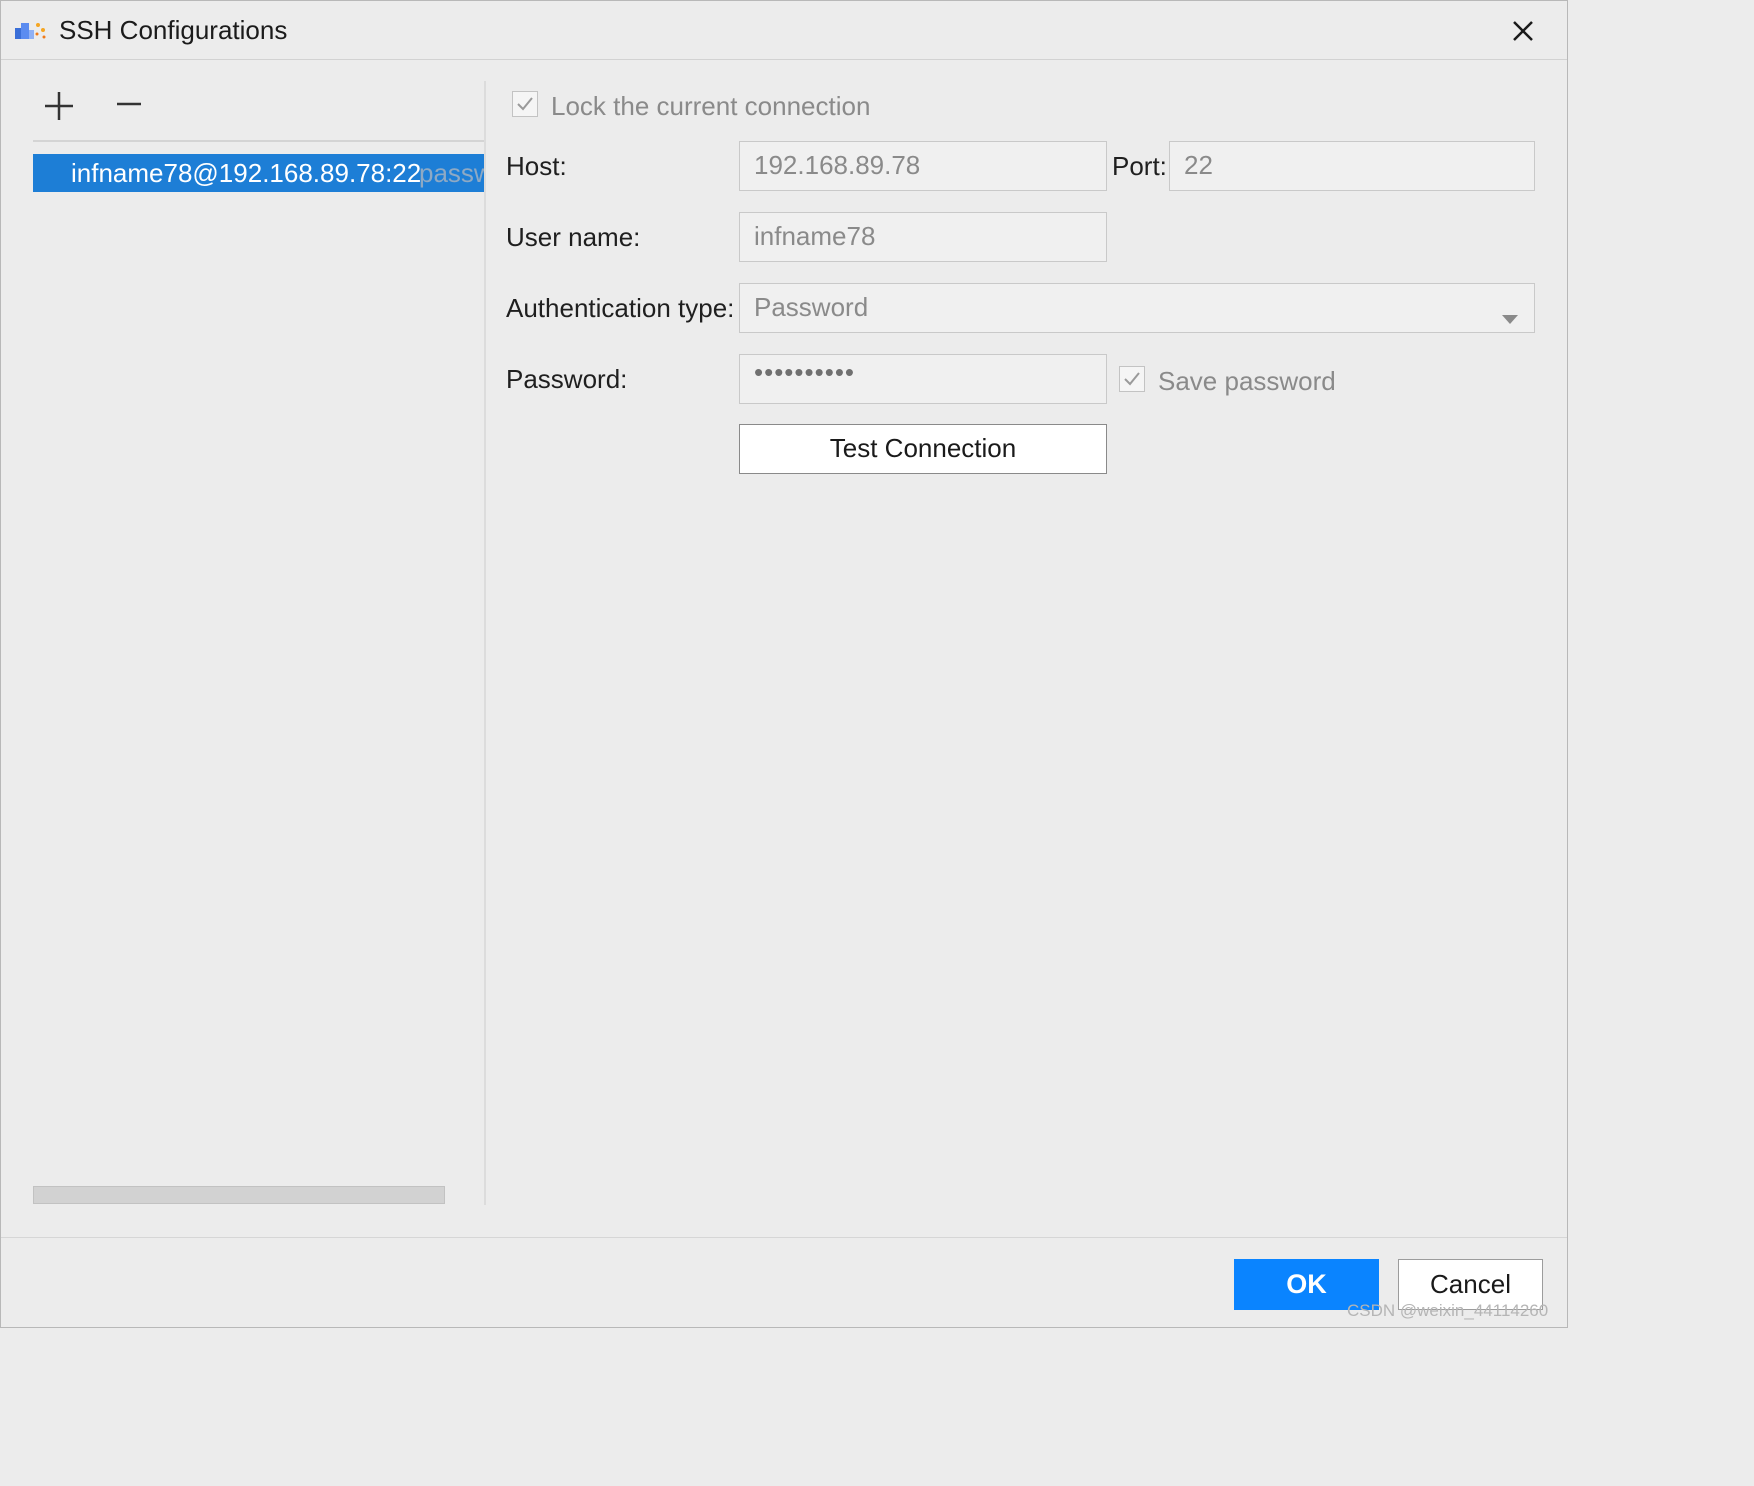 This screenshot has height=1486, width=1754. Describe the element at coordinates (1132, 379) in the screenshot. I see `save-password-checkbox` at that location.